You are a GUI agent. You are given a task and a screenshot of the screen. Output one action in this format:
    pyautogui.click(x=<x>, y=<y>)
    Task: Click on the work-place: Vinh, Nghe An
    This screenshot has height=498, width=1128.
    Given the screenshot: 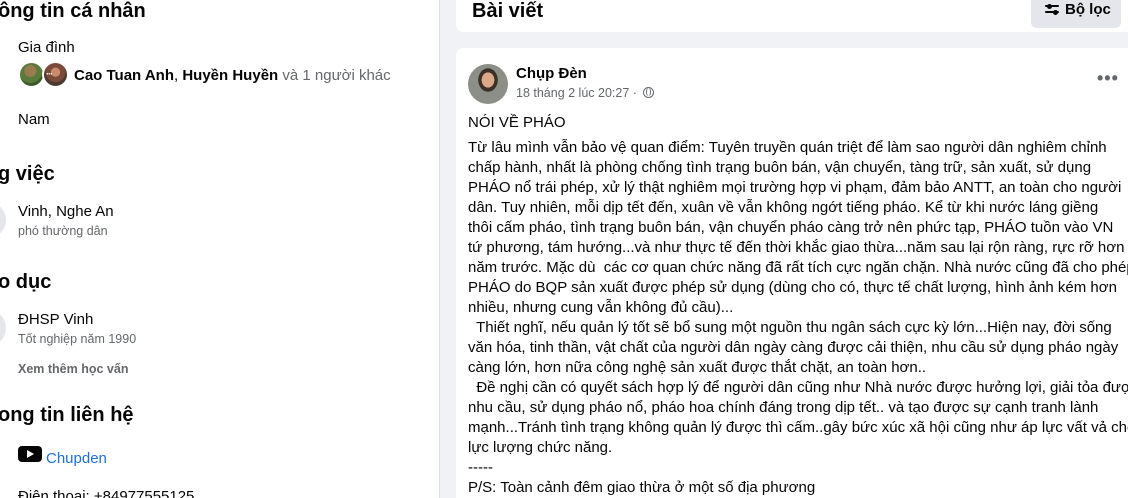 What is the action you would take?
    pyautogui.click(x=66, y=211)
    